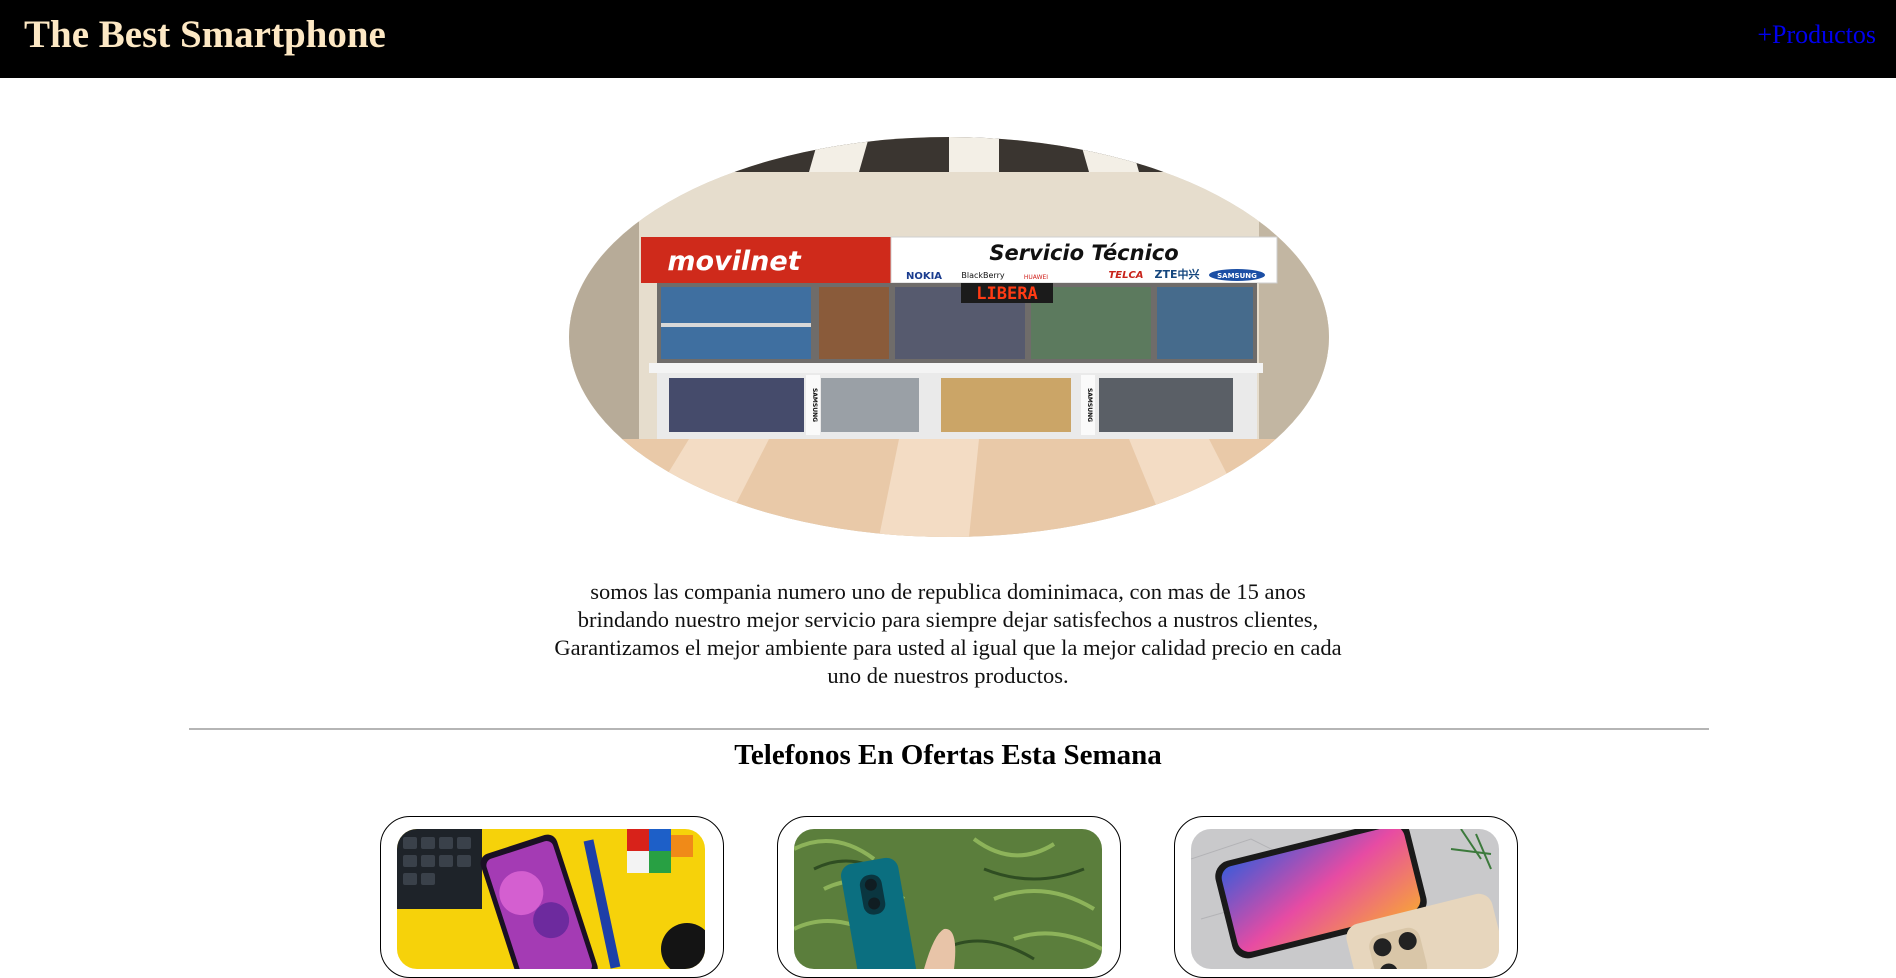 The width and height of the screenshot is (1896, 978). Describe the element at coordinates (1089, 405) in the screenshot. I see `cabinet-label-right: SAMSUNG` at that location.